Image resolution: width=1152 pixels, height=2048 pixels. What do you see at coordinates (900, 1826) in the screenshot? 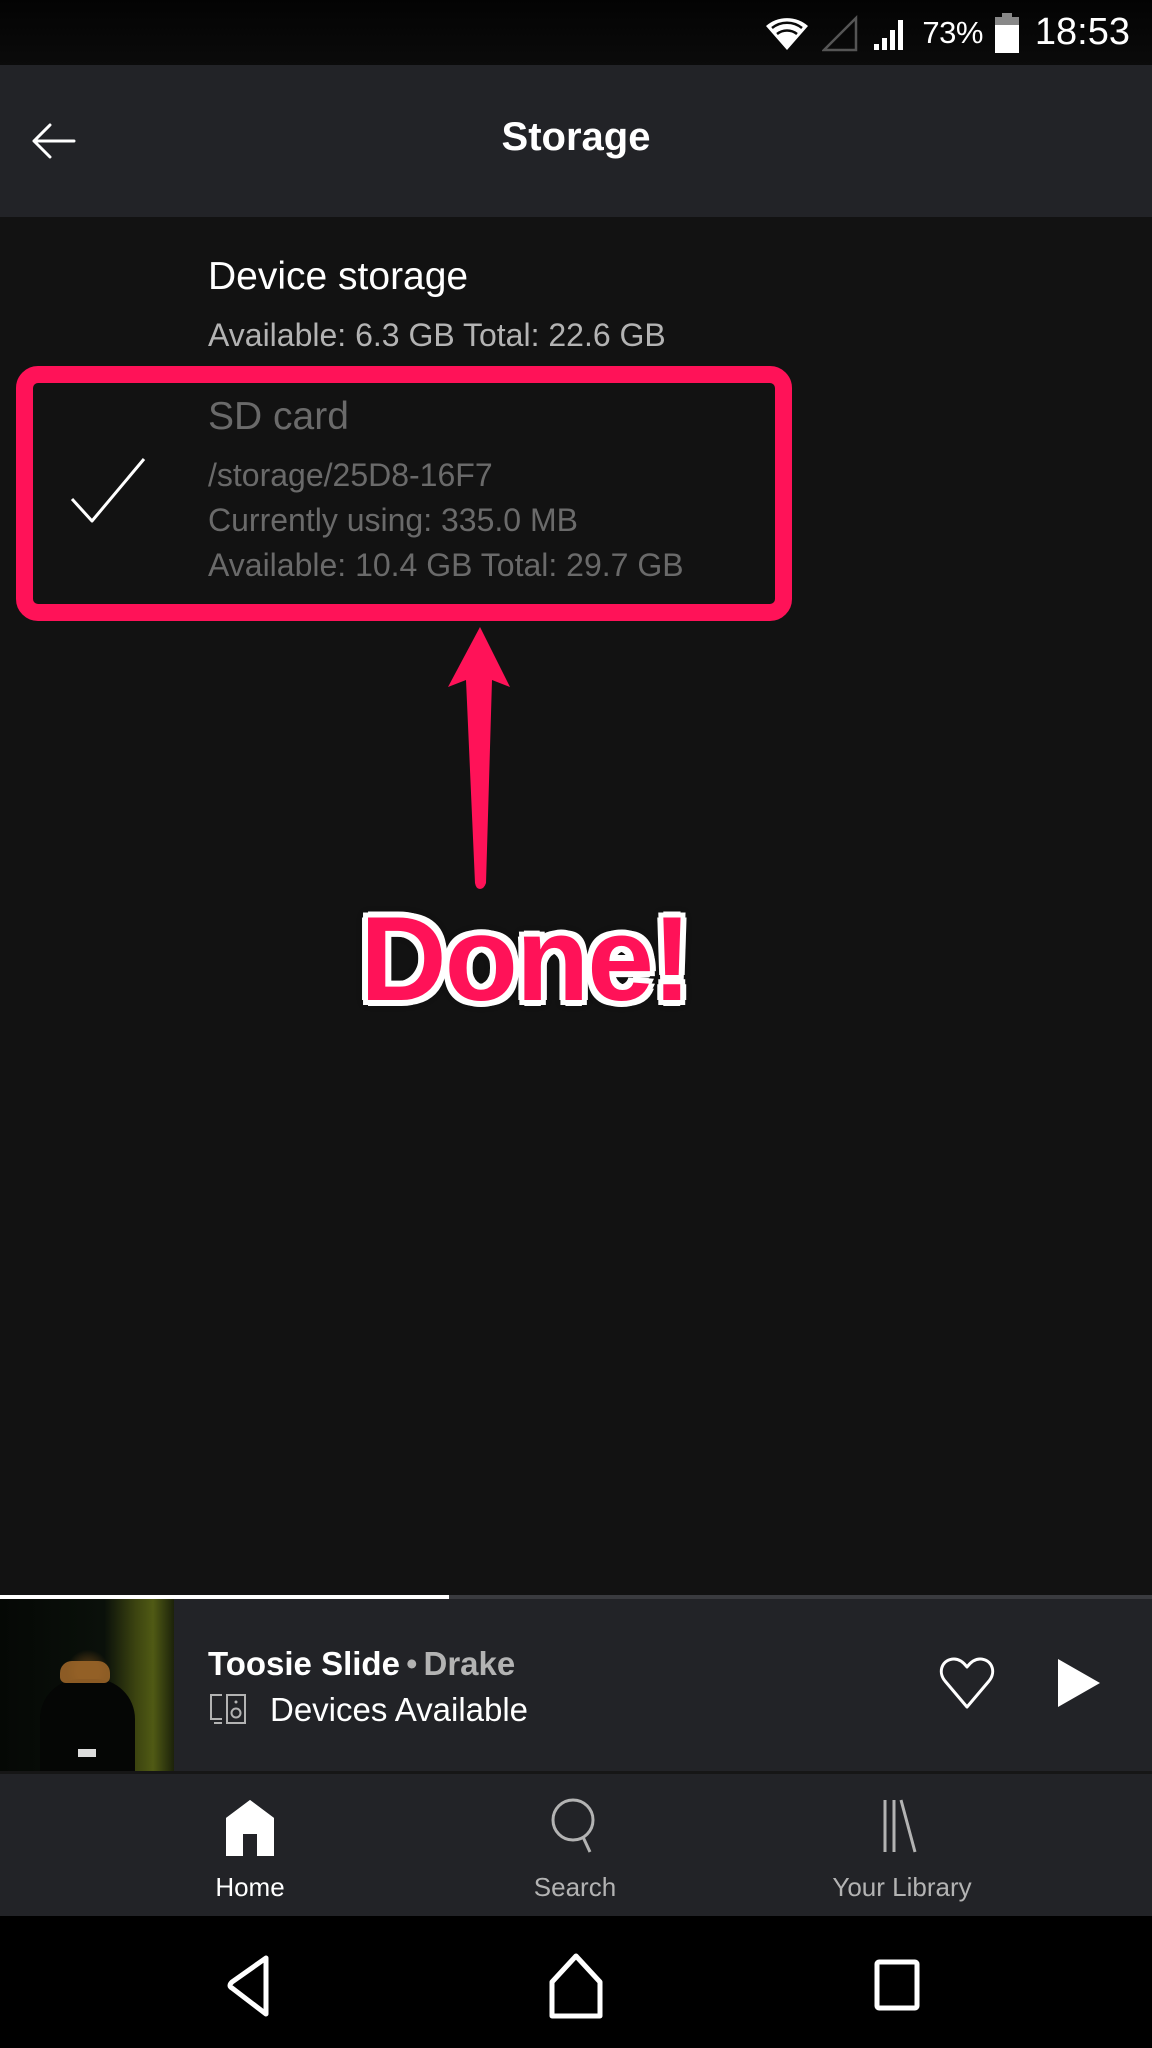
I see `library-icon` at bounding box center [900, 1826].